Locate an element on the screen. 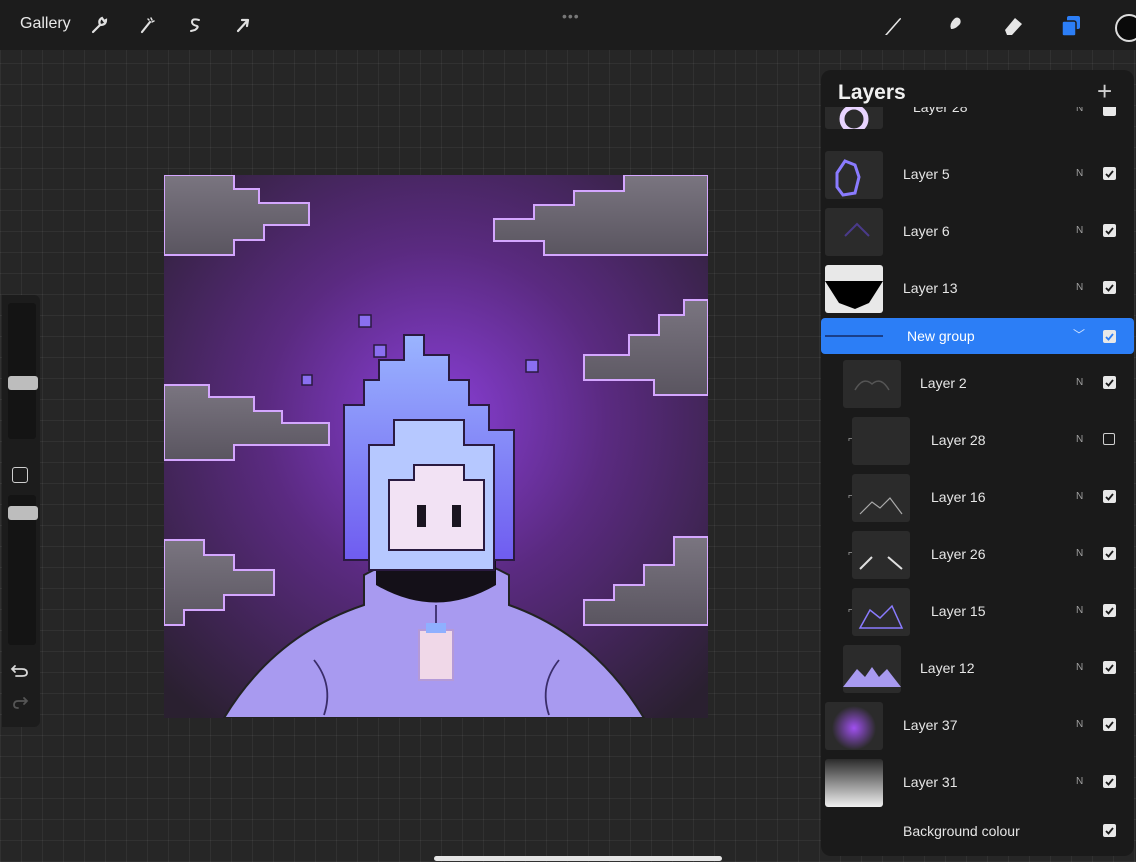 This screenshot has height=862, width=1136. layer-name: Layer 15 is located at coordinates (958, 611).